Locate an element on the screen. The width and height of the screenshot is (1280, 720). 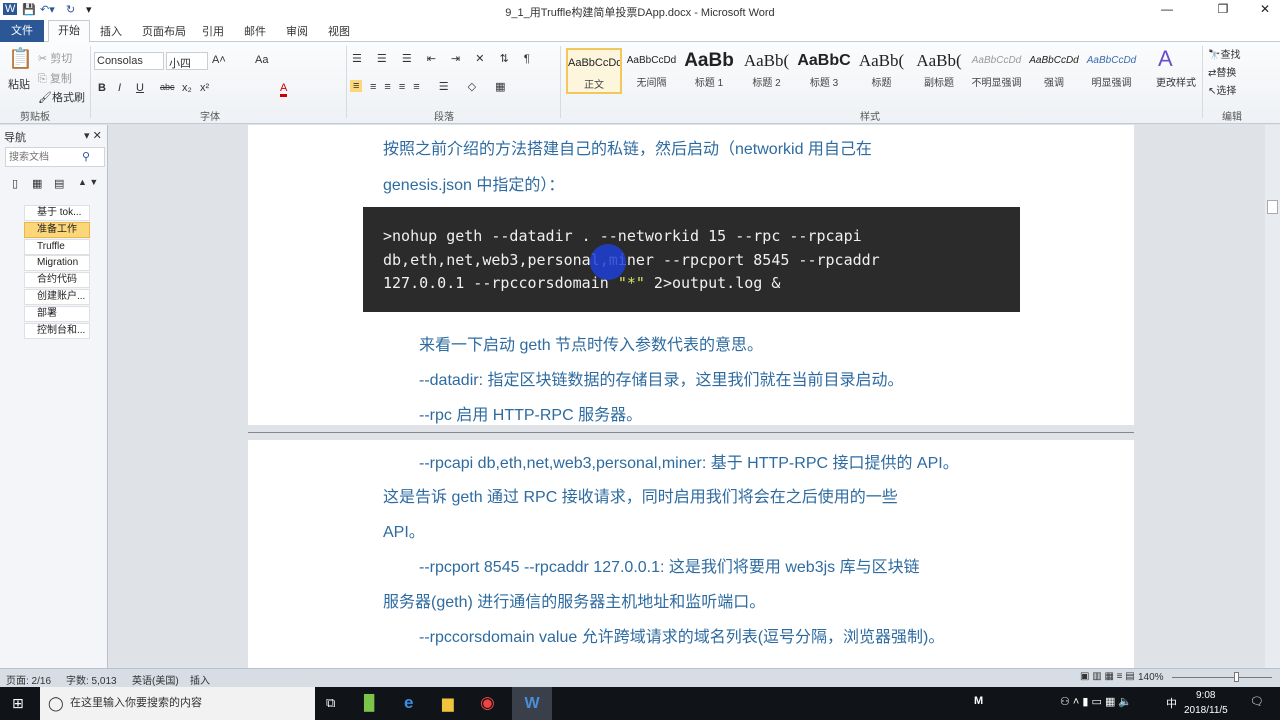
strikethrough-button: abc is located at coordinates (167, 87).